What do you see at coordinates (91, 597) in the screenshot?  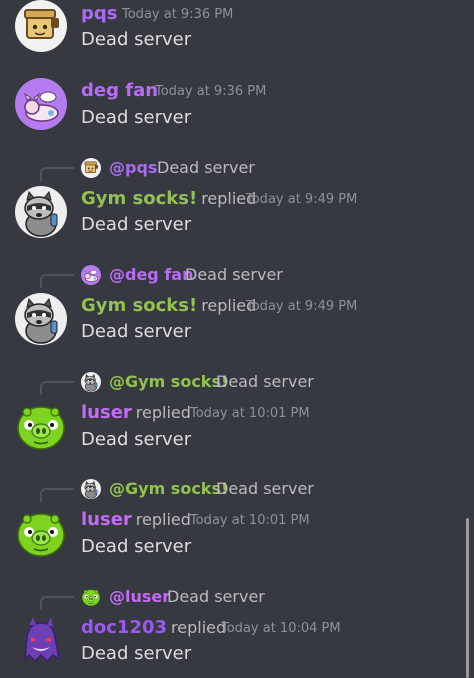 I see `green-pig-mini-avatar-icon` at bounding box center [91, 597].